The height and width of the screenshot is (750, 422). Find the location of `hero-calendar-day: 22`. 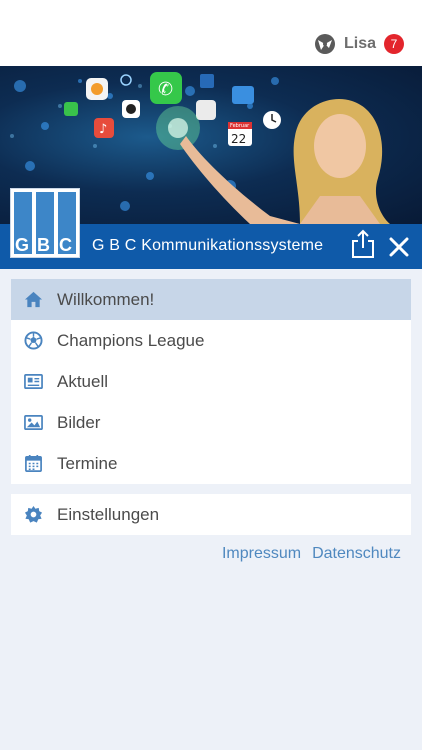

hero-calendar-day: 22 is located at coordinates (238, 139).